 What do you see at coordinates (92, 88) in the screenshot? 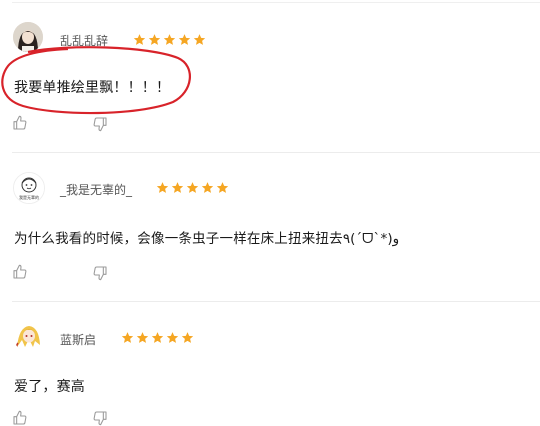
I see `comment-text: 我要单推绘里飘！！！！` at bounding box center [92, 88].